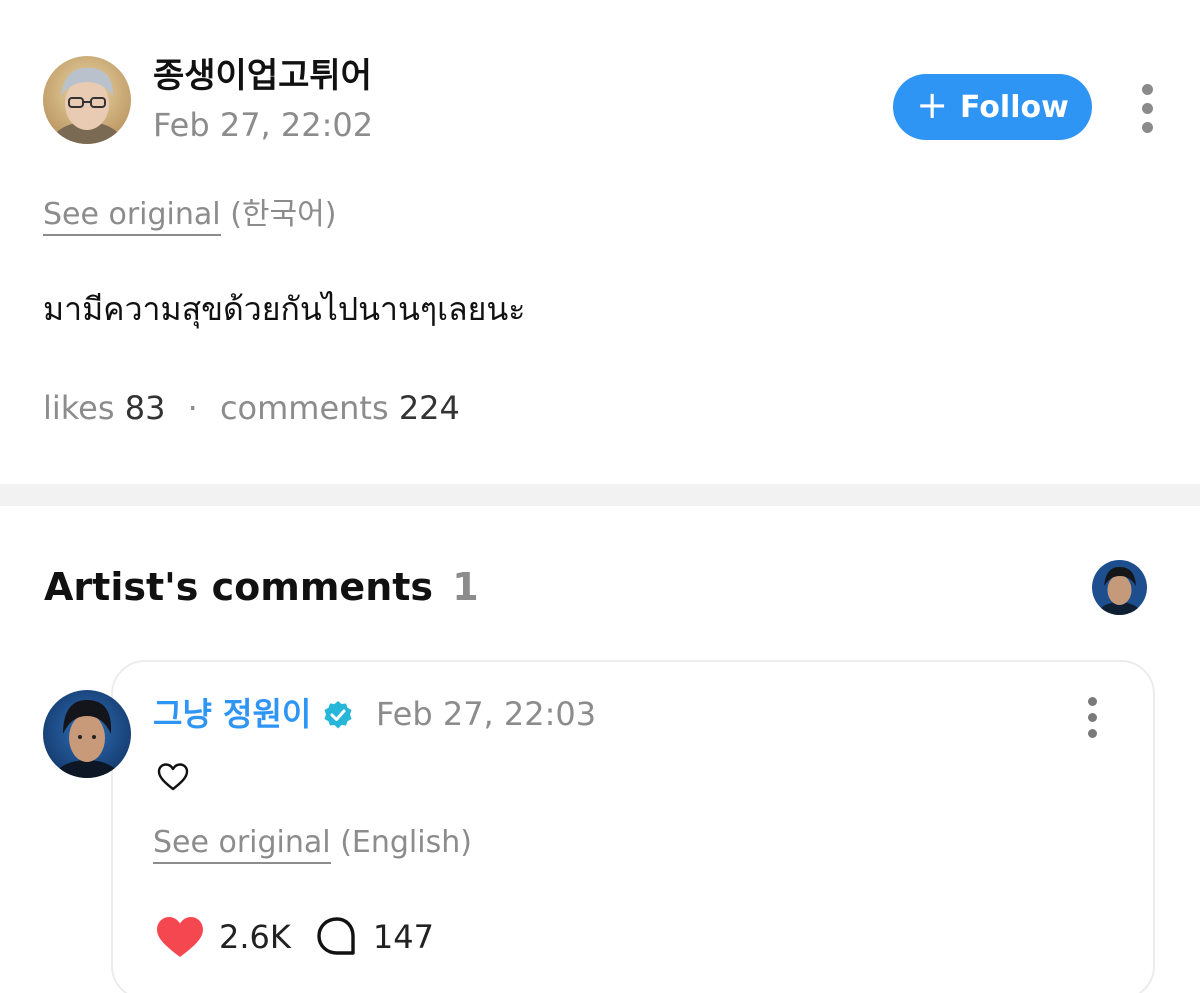 This screenshot has height=993, width=1200. What do you see at coordinates (1147, 108) in the screenshot?
I see `more-vertical-icon` at bounding box center [1147, 108].